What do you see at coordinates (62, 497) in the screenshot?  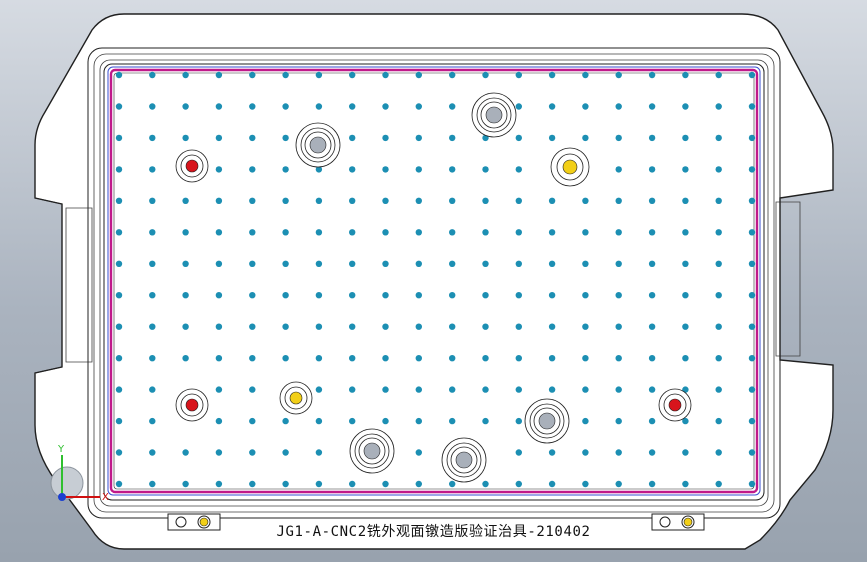 I see `origin-marker` at bounding box center [62, 497].